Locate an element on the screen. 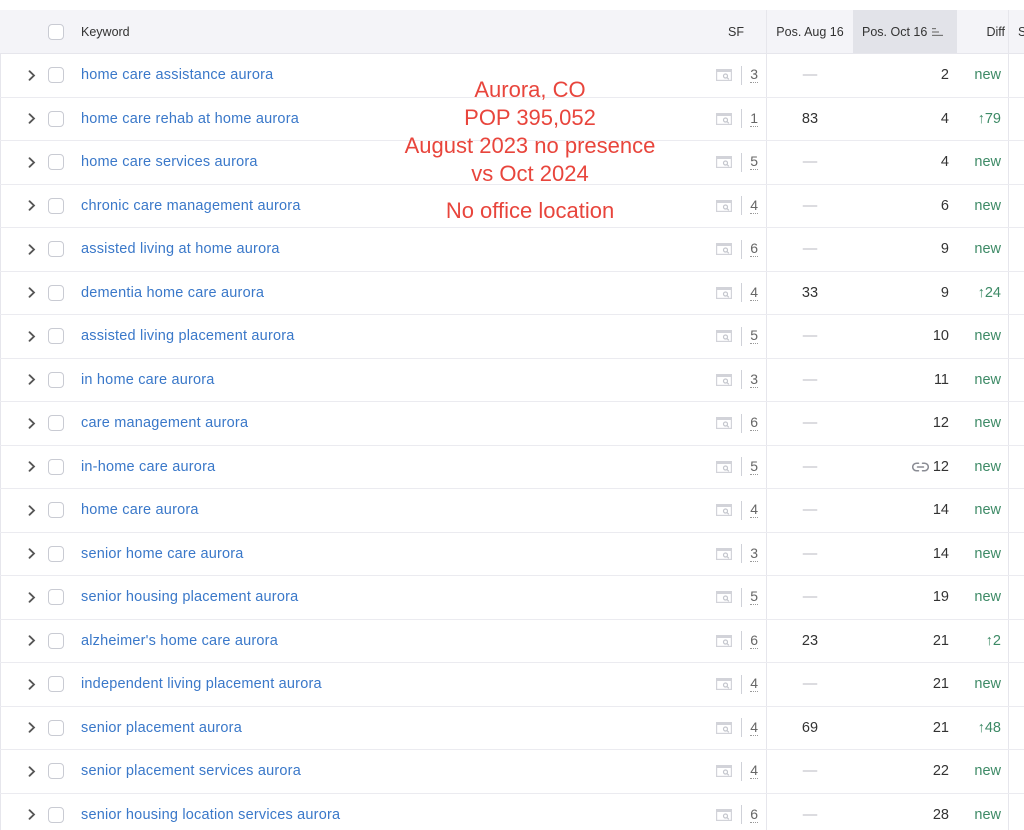 Image resolution: width=1024 pixels, height=830 pixels. keyword-link: home care aurora is located at coordinates (140, 510).